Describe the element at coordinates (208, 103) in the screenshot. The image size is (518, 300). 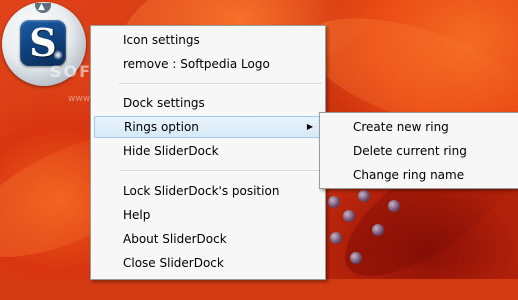
I see `menu-item-dock-settings: Dock settings` at that location.